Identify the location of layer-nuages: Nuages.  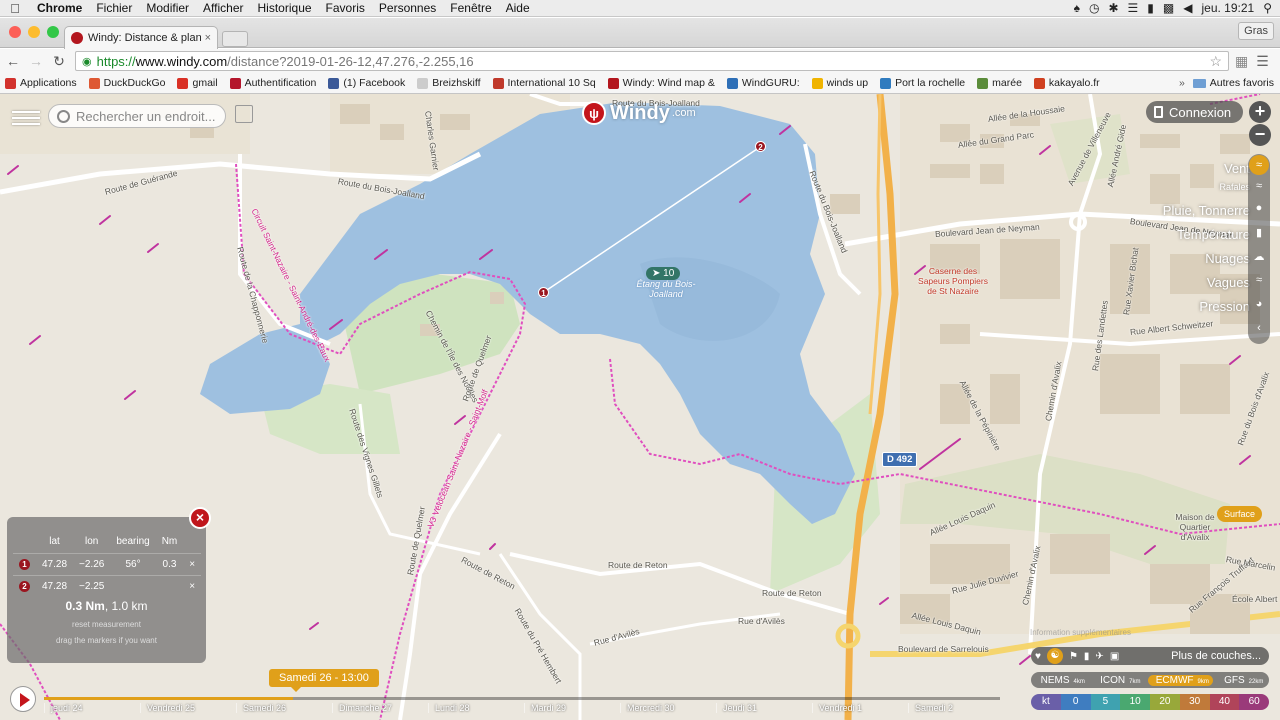
(1198, 259).